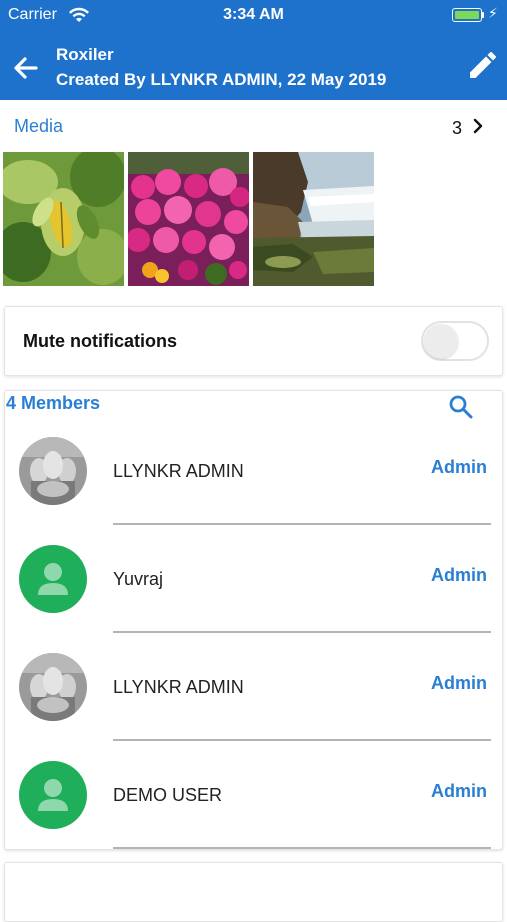 The height and width of the screenshot is (922, 507). I want to click on media-thumbnail-waterfall, so click(313, 219).